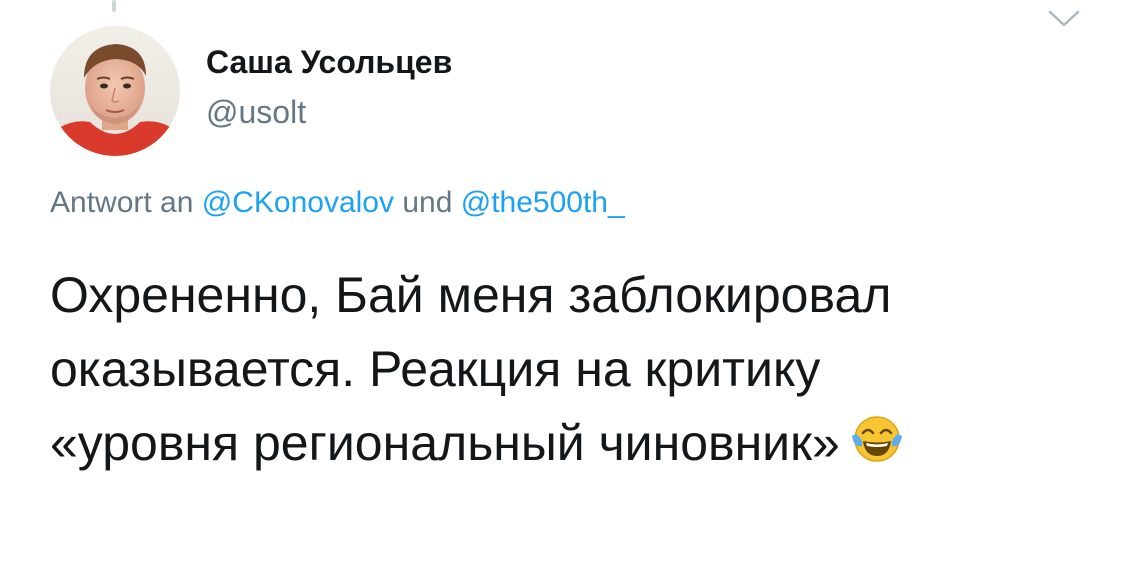 Image resolution: width=1125 pixels, height=562 pixels. I want to click on avatar, so click(115, 91).